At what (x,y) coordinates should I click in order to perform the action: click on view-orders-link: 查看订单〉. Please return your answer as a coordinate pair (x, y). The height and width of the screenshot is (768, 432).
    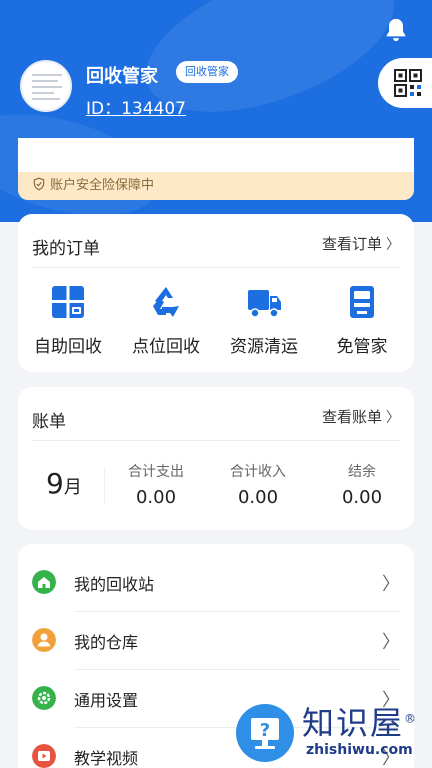
    Looking at the image, I should click on (361, 243).